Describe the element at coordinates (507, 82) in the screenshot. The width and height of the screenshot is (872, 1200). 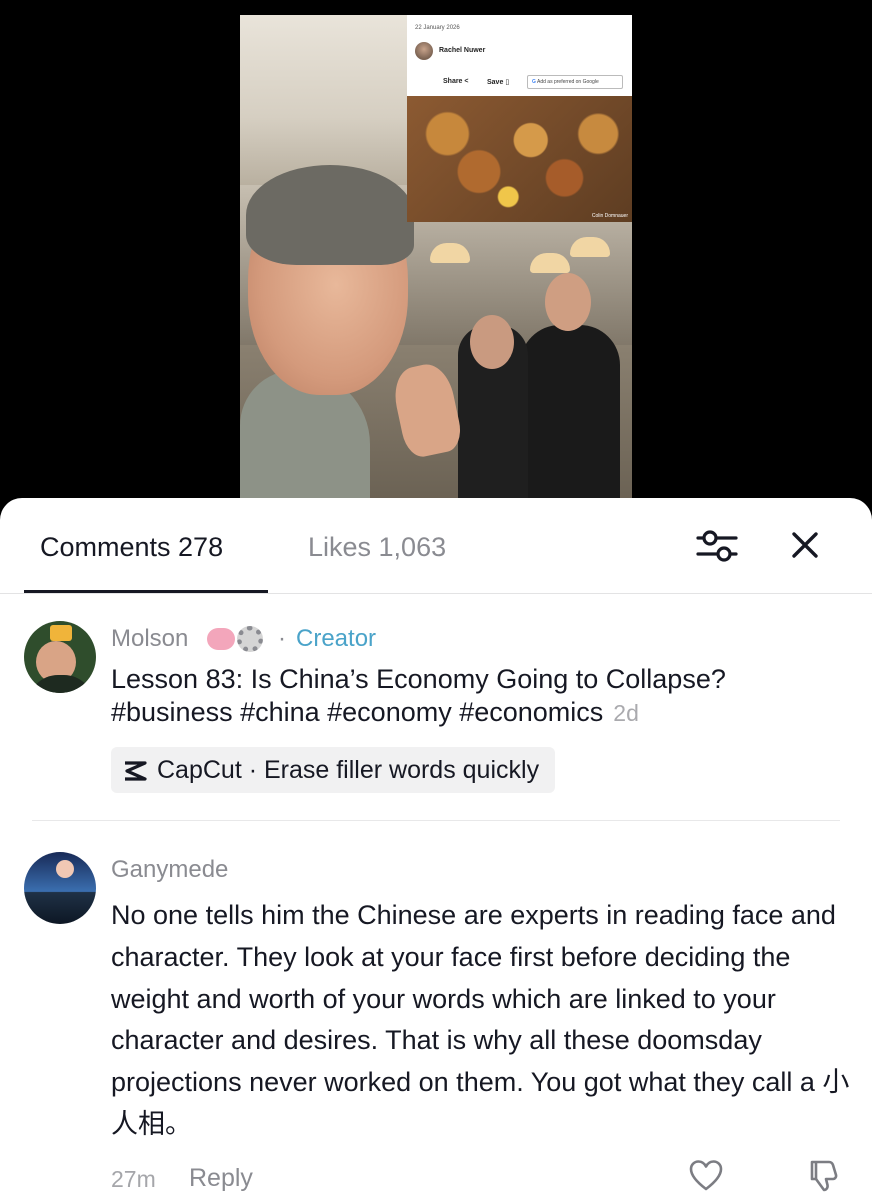
I see `bookmark-icon: ▯` at that location.